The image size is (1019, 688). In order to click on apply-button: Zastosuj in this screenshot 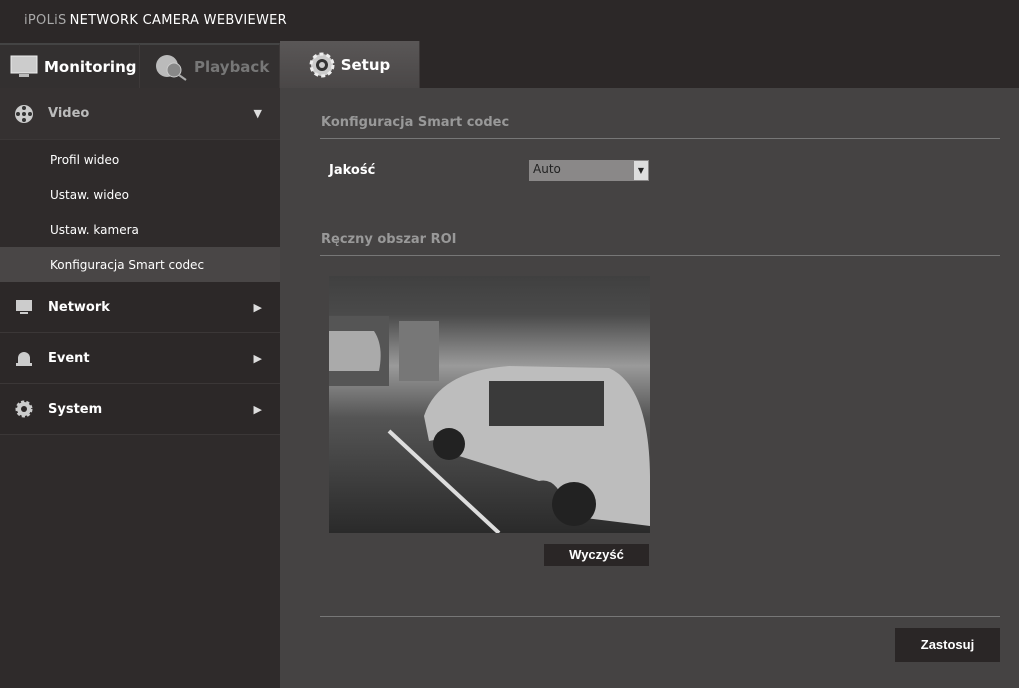, I will do `click(947, 645)`.